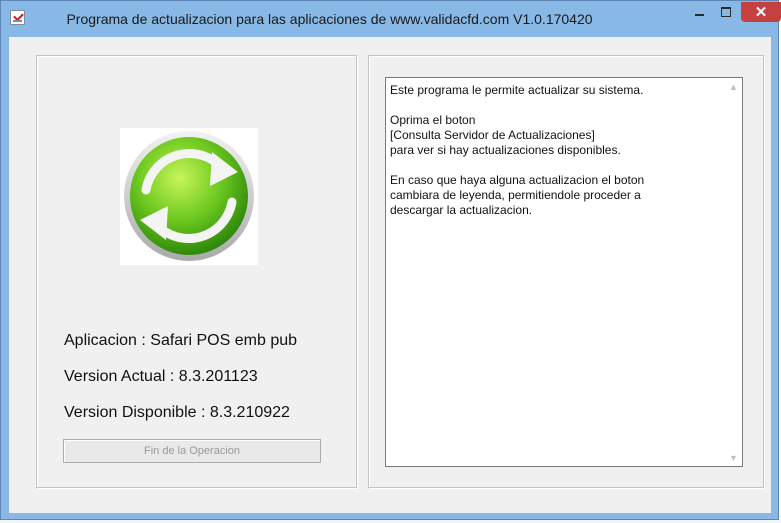  What do you see at coordinates (733, 457) in the screenshot?
I see `scroll-down-icon: ▼` at bounding box center [733, 457].